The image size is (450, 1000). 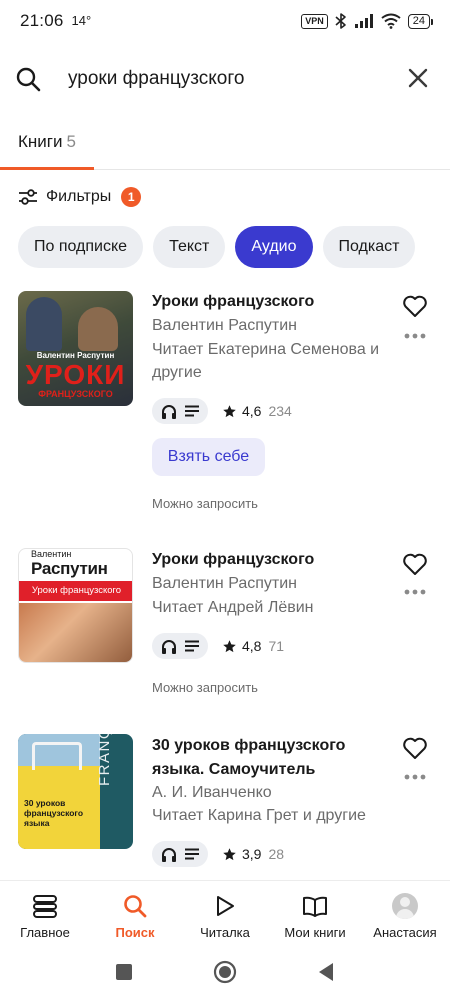 I want to click on nav-item-reader: Читалка, so click(x=225, y=911).